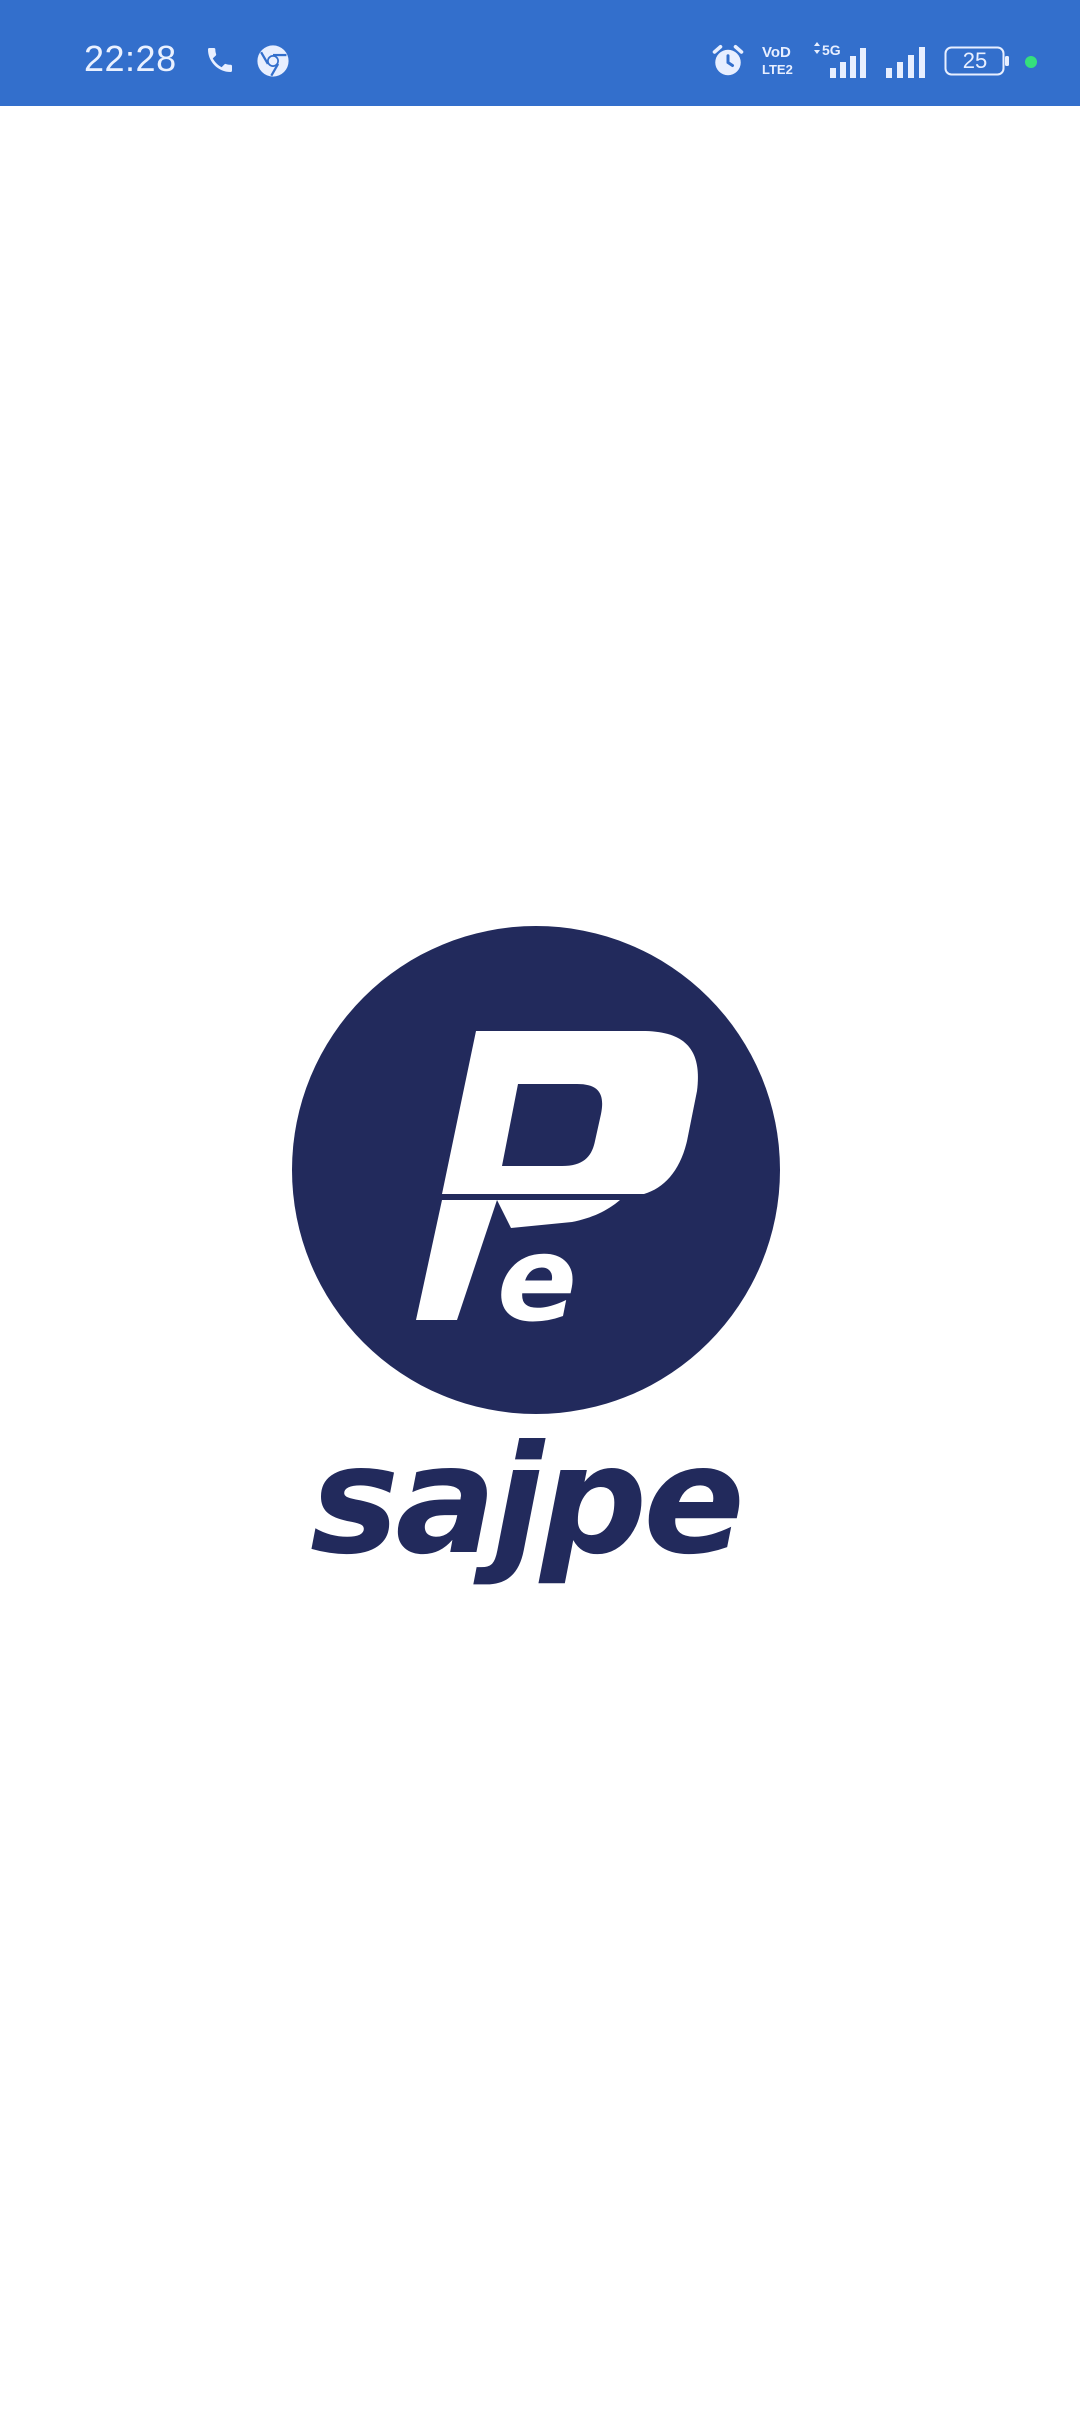  Describe the element at coordinates (905, 62) in the screenshot. I see `signal-icon` at that location.